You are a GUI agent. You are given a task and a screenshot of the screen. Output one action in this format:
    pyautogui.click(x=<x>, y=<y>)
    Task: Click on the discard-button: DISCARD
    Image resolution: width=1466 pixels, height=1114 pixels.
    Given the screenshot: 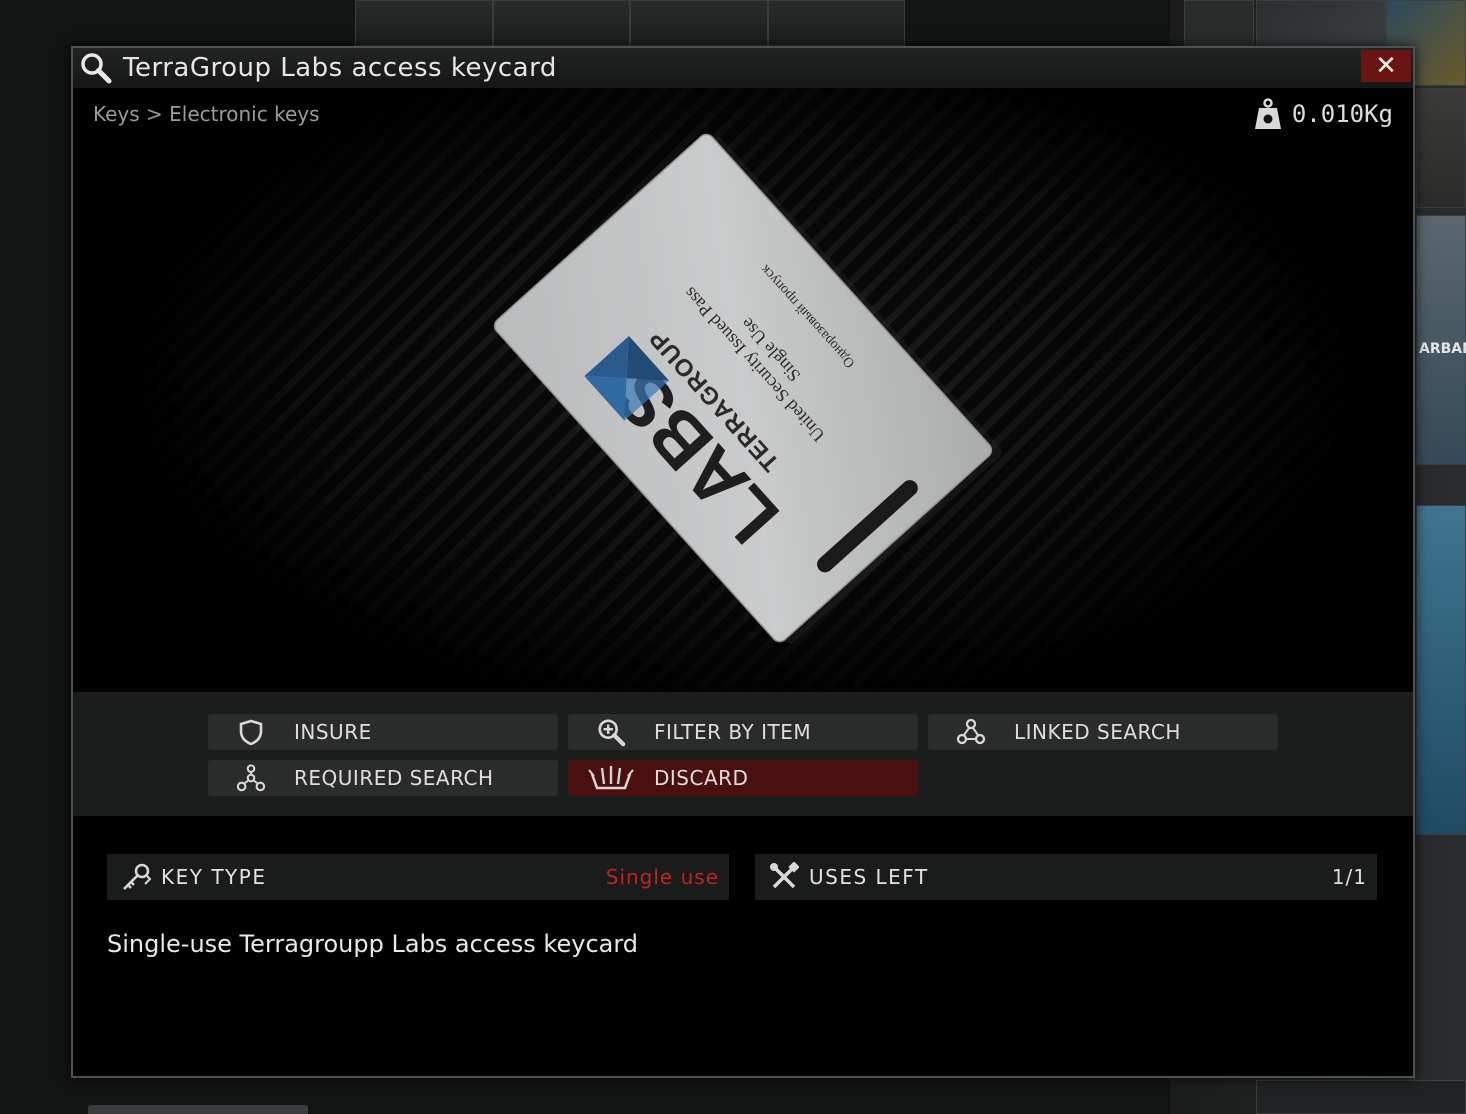 What is the action you would take?
    pyautogui.click(x=743, y=778)
    